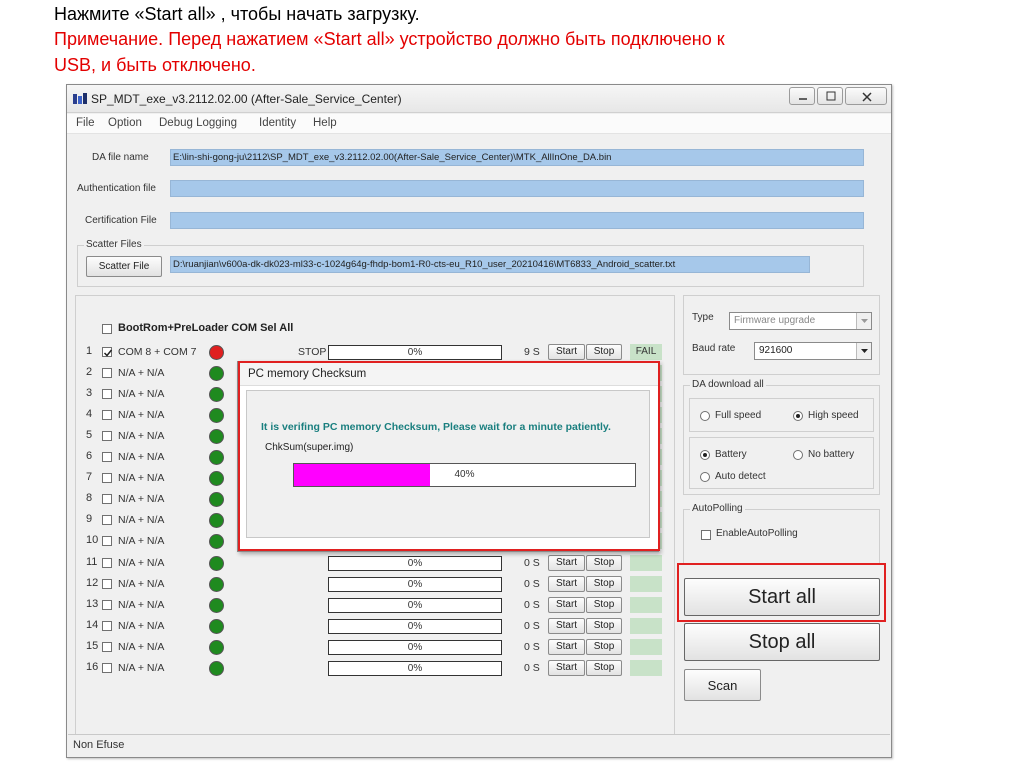 The image size is (1024, 767). Describe the element at coordinates (798, 416) in the screenshot. I see `high-speed-radio` at that location.